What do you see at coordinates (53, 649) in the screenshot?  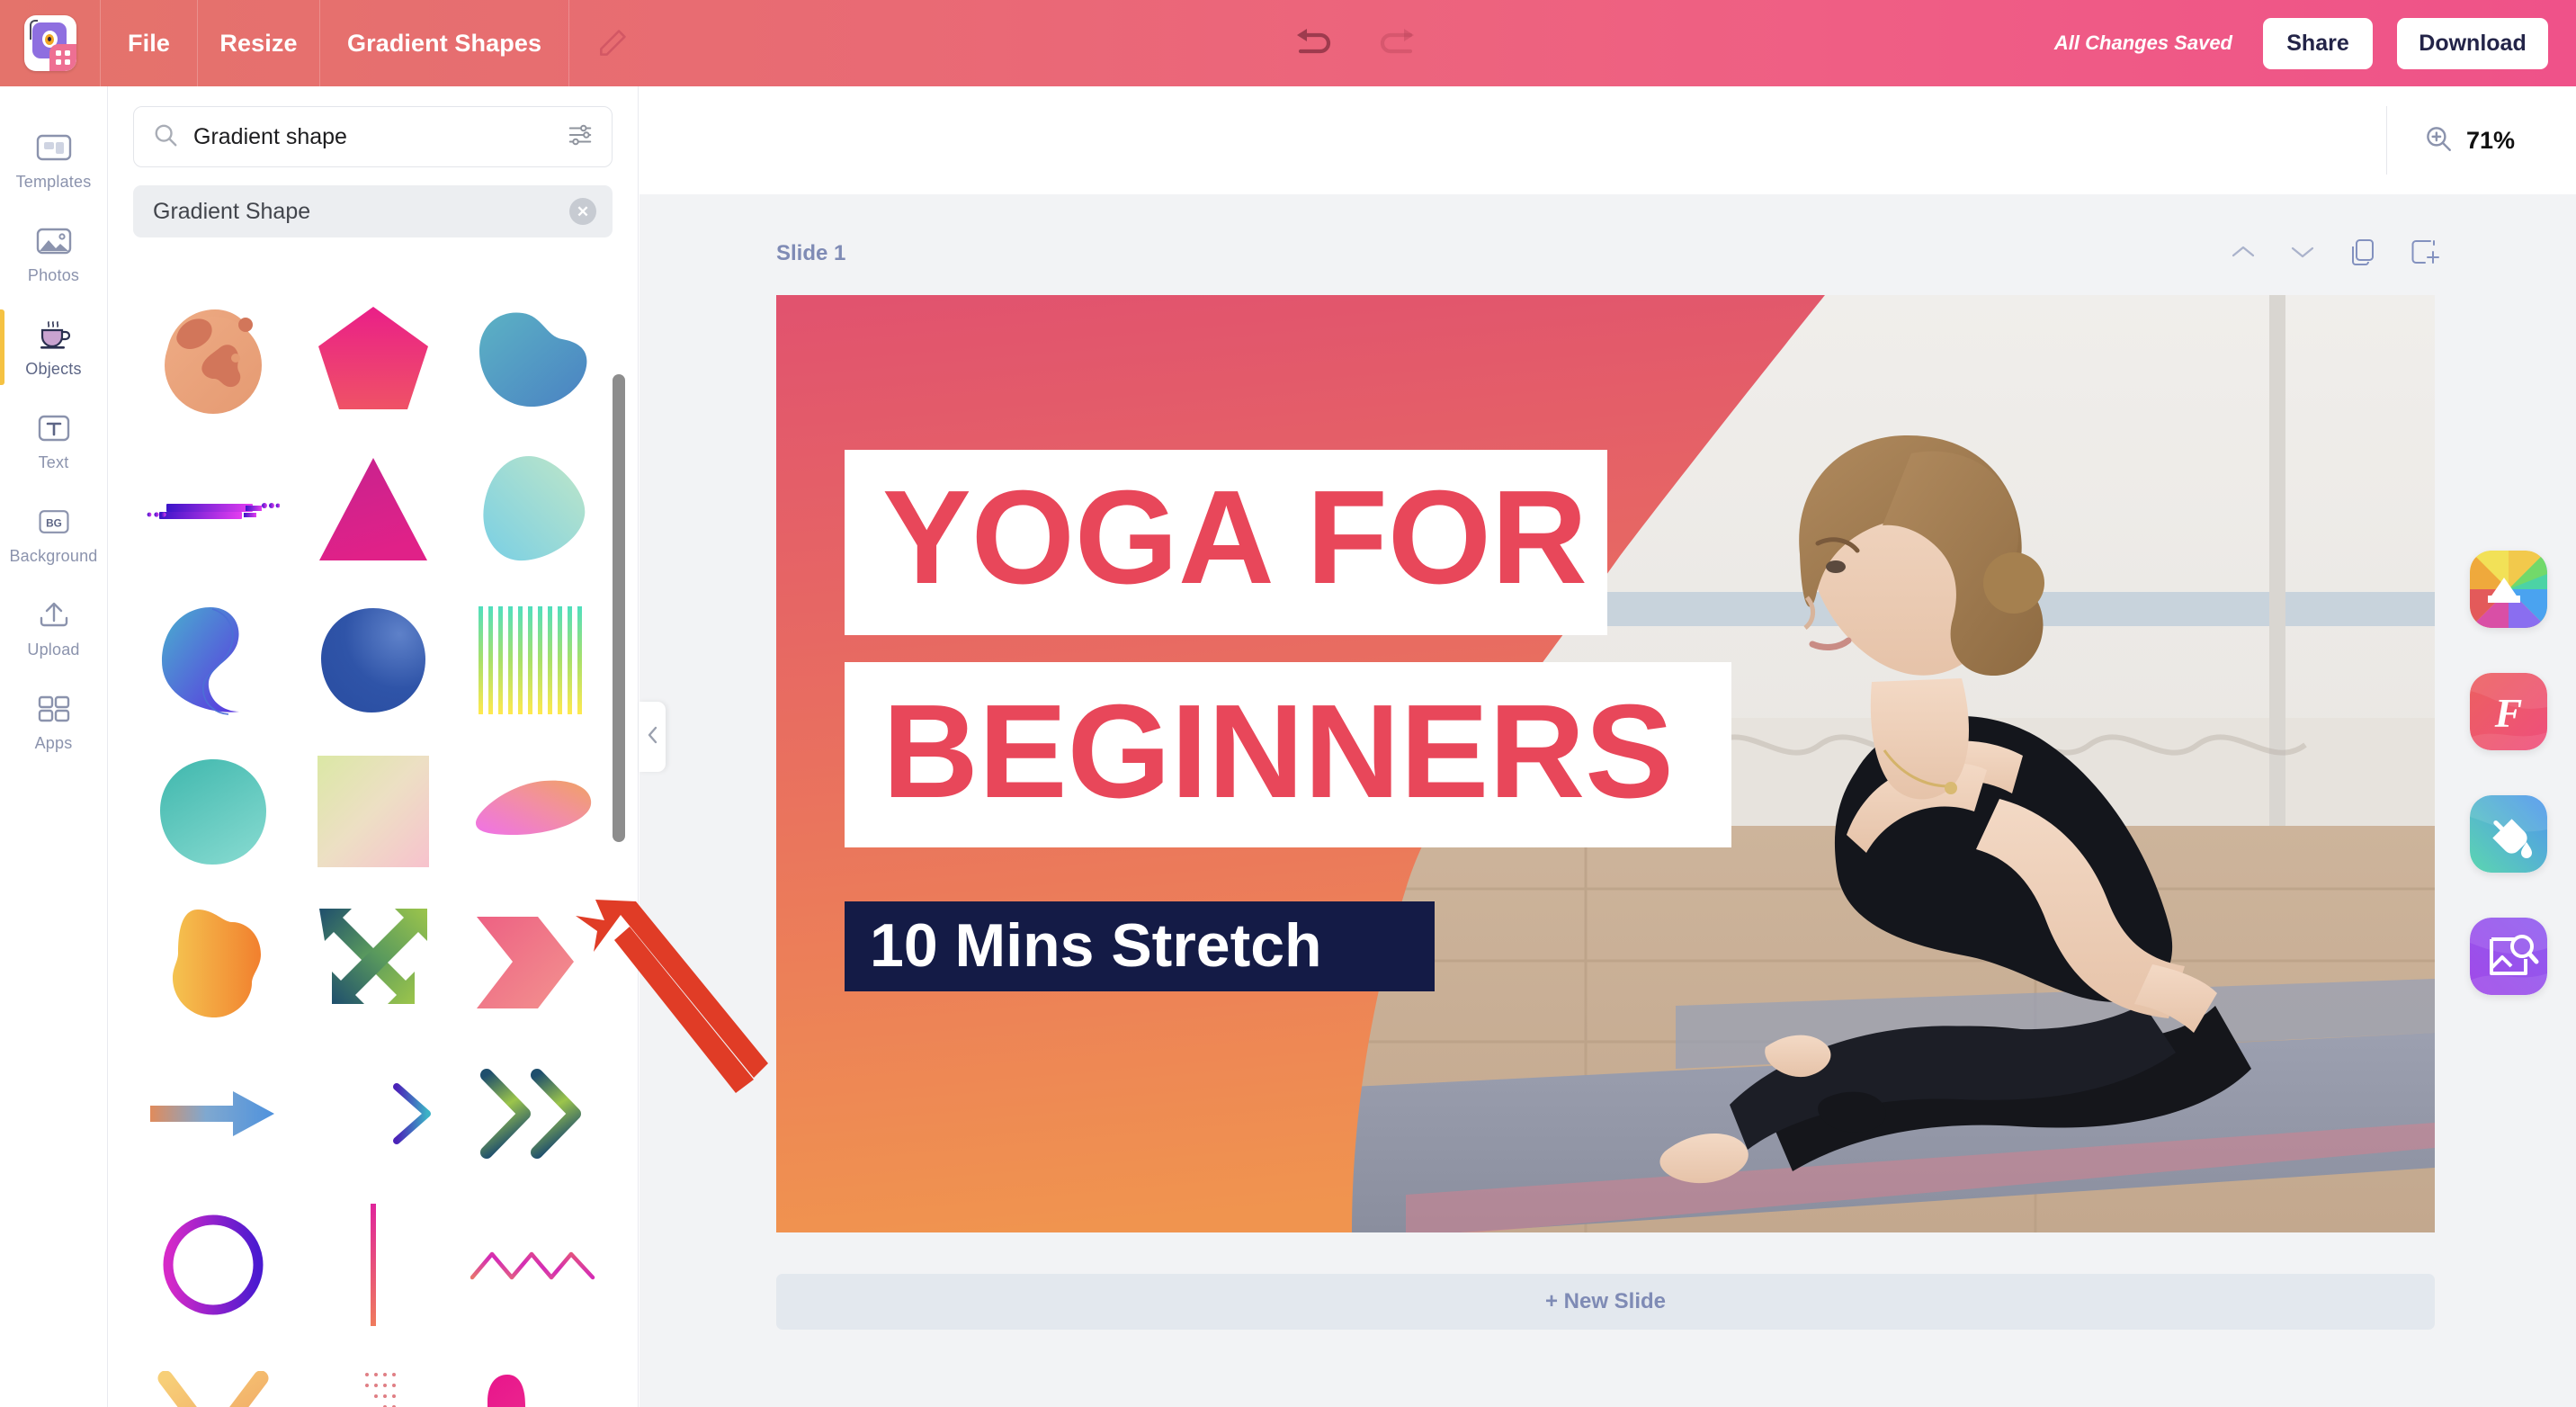 I see `sidebar-label: Upload` at bounding box center [53, 649].